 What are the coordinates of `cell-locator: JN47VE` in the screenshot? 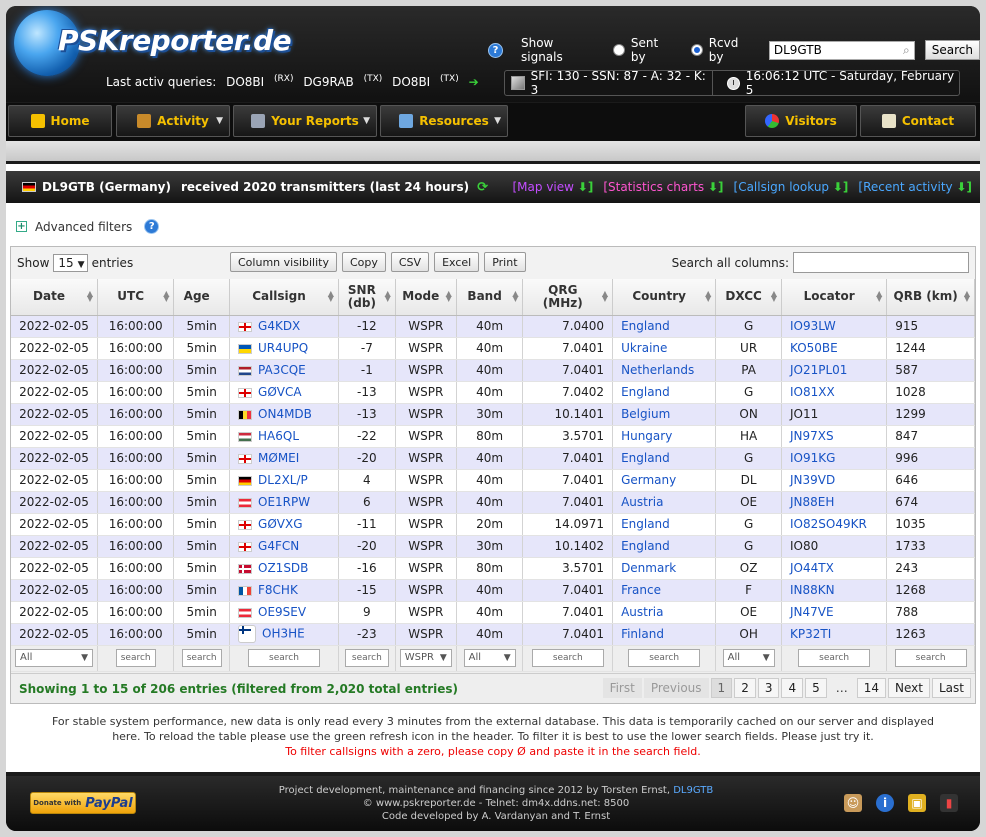 It's located at (834, 612).